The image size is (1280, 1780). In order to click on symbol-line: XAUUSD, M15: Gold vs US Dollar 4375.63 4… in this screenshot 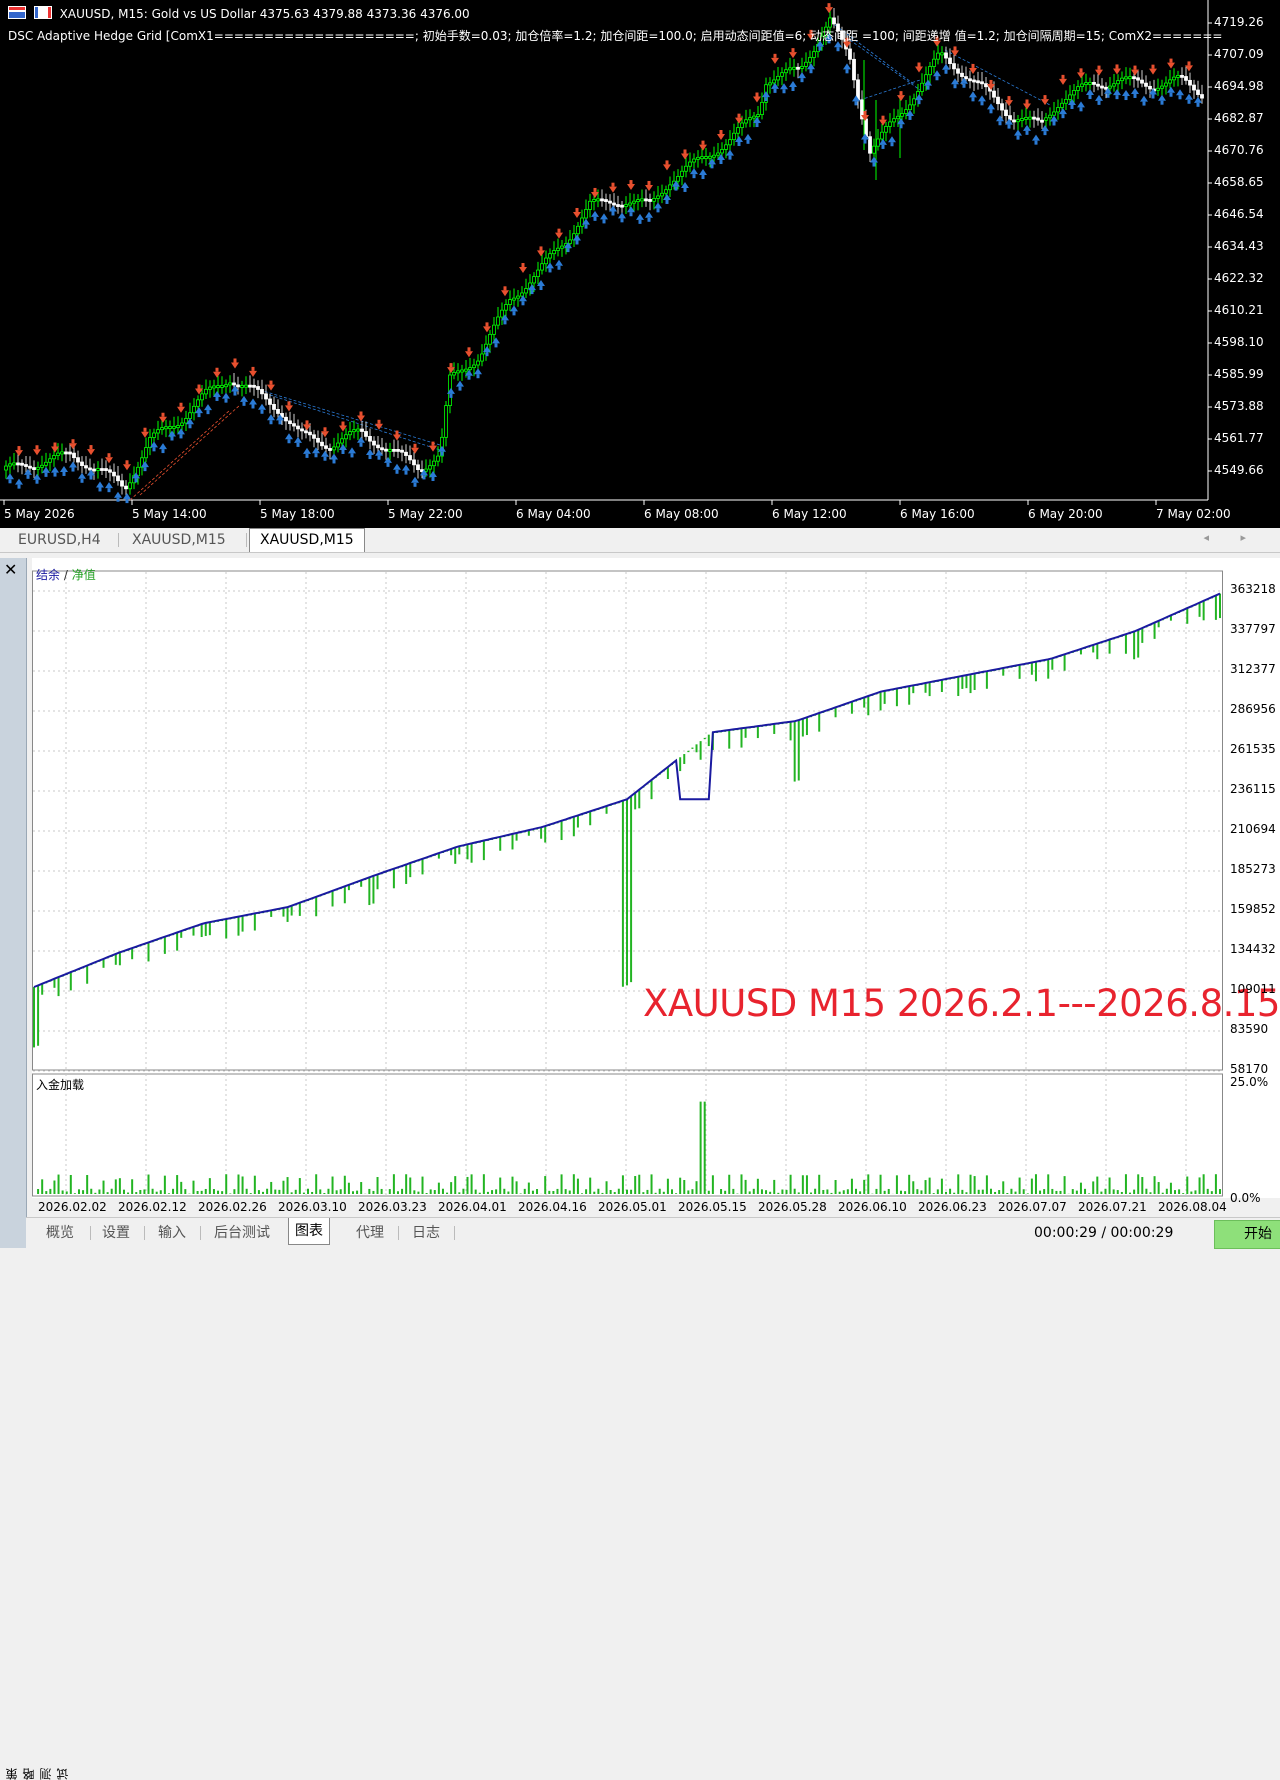, I will do `click(264, 14)`.